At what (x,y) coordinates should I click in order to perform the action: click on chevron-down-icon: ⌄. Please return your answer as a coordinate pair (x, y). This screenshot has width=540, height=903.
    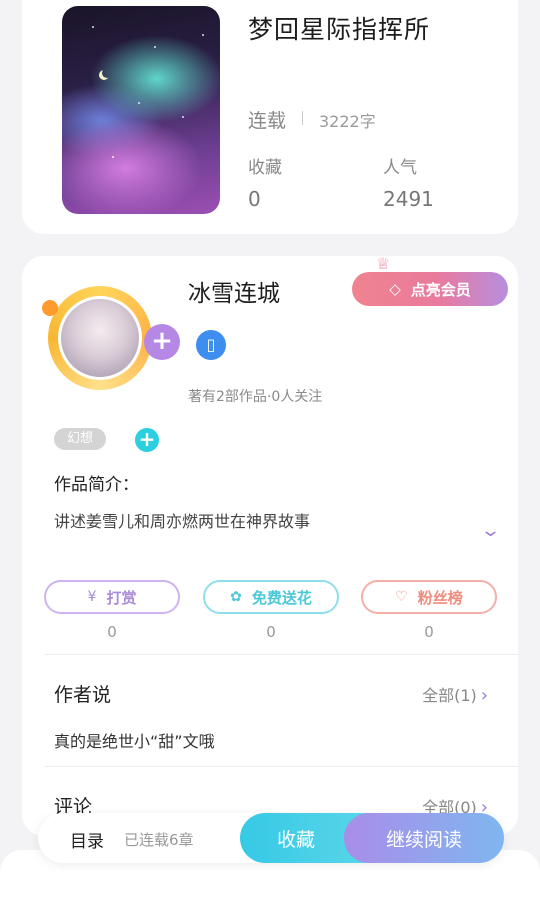
    Looking at the image, I should click on (490, 530).